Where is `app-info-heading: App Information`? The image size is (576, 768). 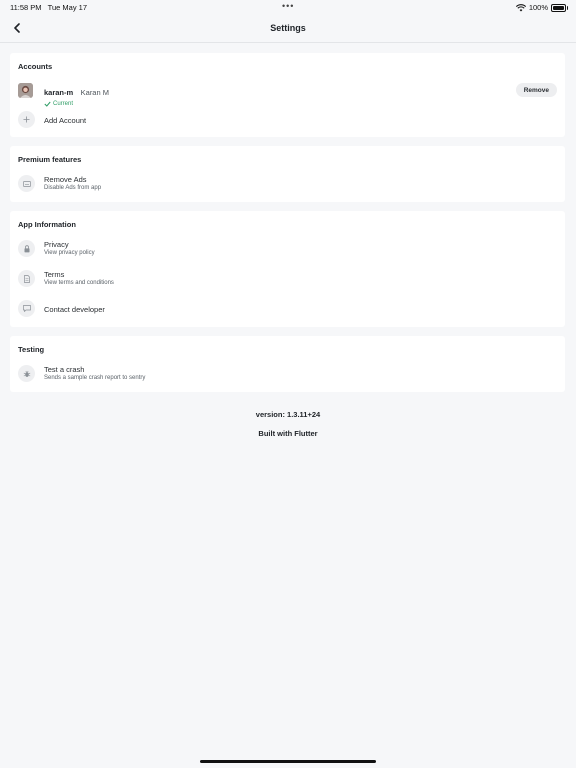
app-info-heading: App Information is located at coordinates (47, 224).